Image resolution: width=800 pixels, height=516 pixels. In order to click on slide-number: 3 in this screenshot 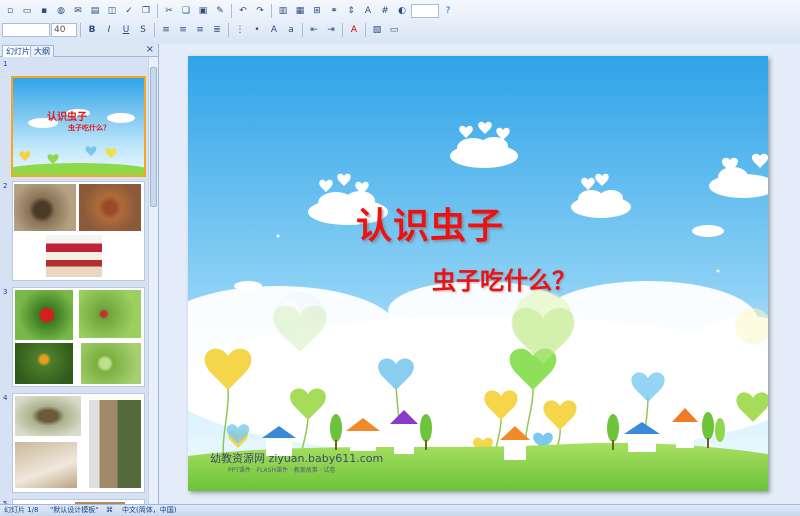, I will do `click(5, 292)`.